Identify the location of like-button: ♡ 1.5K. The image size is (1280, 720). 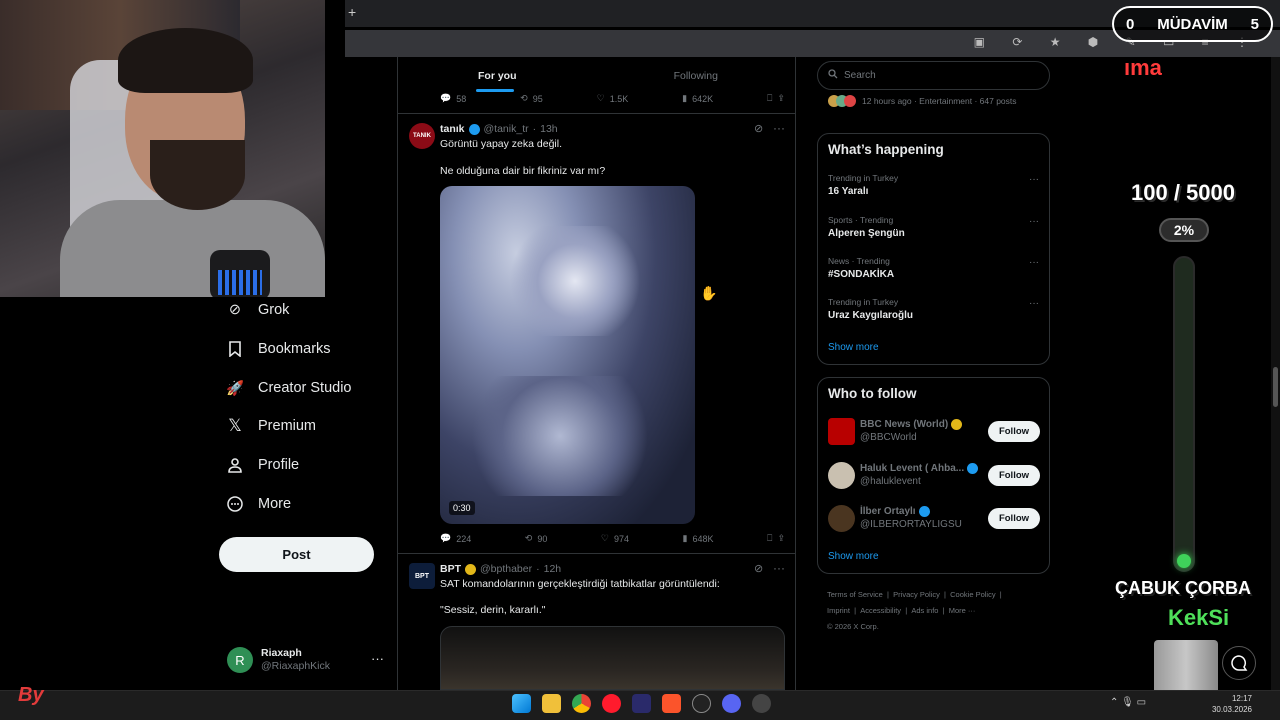
(613, 98).